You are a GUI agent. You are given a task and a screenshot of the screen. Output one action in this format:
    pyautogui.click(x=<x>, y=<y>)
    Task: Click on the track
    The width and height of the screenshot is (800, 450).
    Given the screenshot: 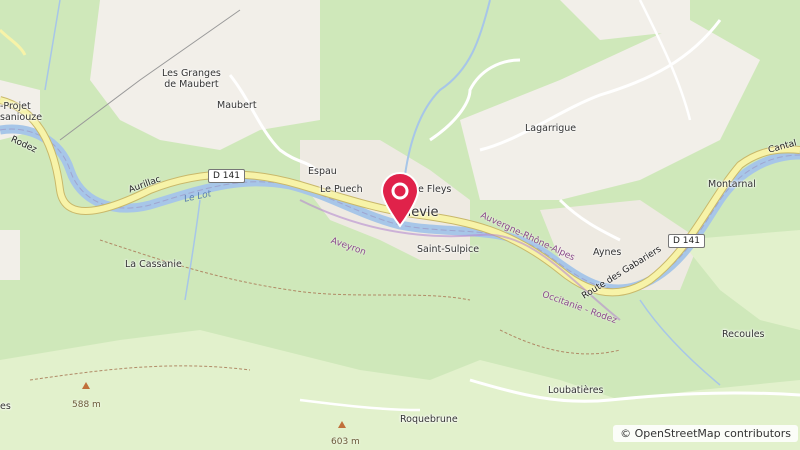 What is the action you would take?
    pyautogui.click(x=560, y=342)
    